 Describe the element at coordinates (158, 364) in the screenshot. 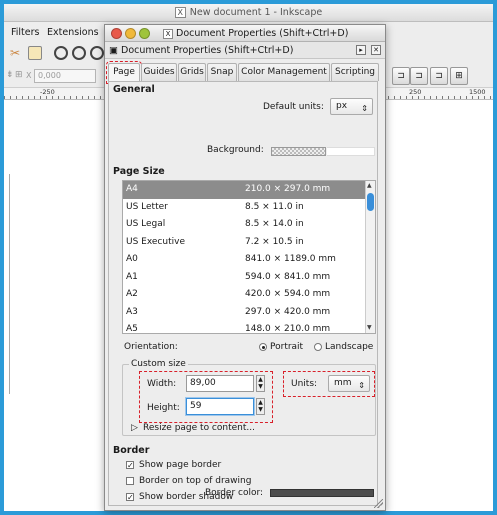

I see `custom-size-legend: Custom size` at that location.